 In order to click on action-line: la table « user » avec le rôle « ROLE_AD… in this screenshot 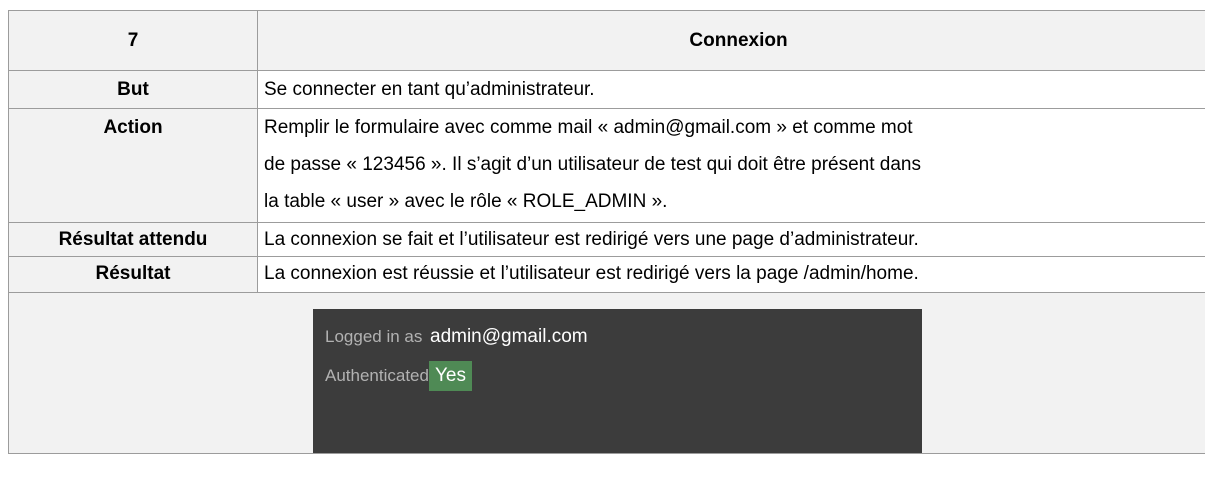, I will do `click(466, 201)`.